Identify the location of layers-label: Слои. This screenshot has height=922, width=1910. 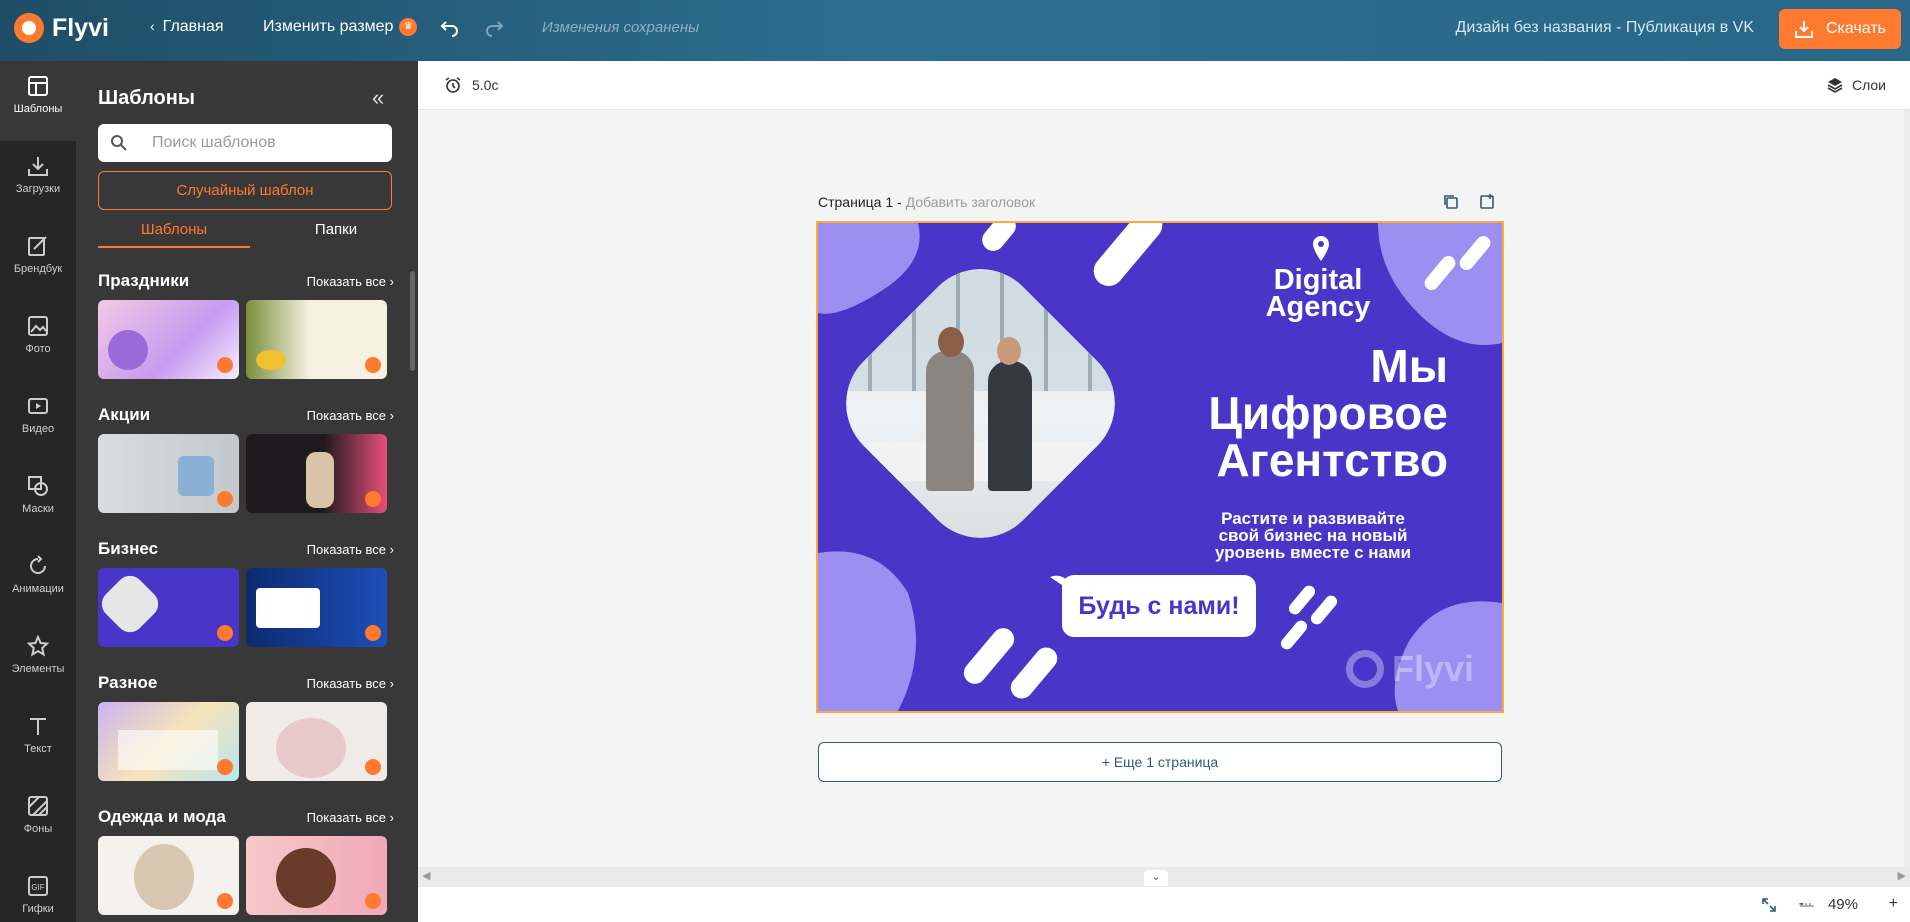
(1868, 85).